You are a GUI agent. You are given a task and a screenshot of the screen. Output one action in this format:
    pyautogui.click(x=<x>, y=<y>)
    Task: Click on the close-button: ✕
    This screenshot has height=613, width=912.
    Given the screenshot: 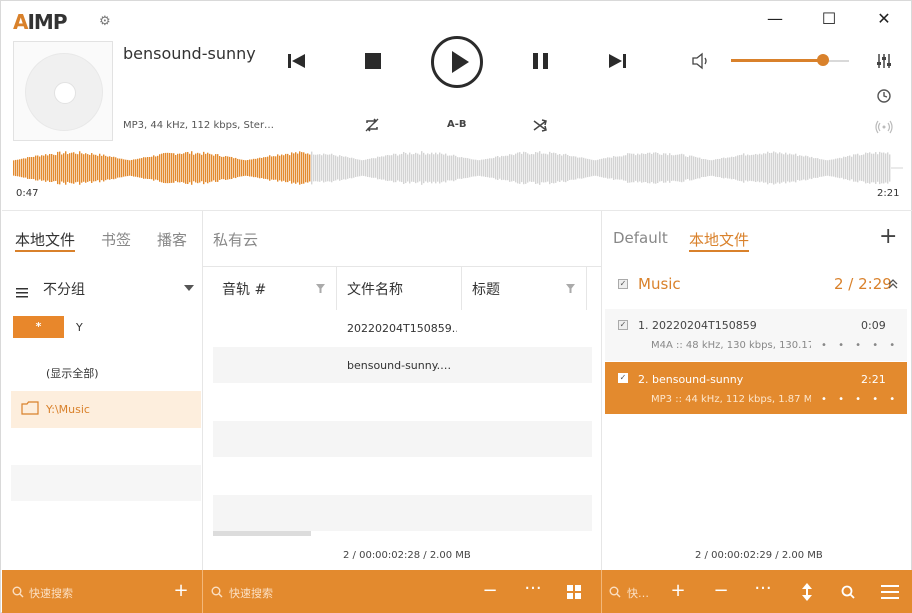 What is the action you would take?
    pyautogui.click(x=884, y=19)
    